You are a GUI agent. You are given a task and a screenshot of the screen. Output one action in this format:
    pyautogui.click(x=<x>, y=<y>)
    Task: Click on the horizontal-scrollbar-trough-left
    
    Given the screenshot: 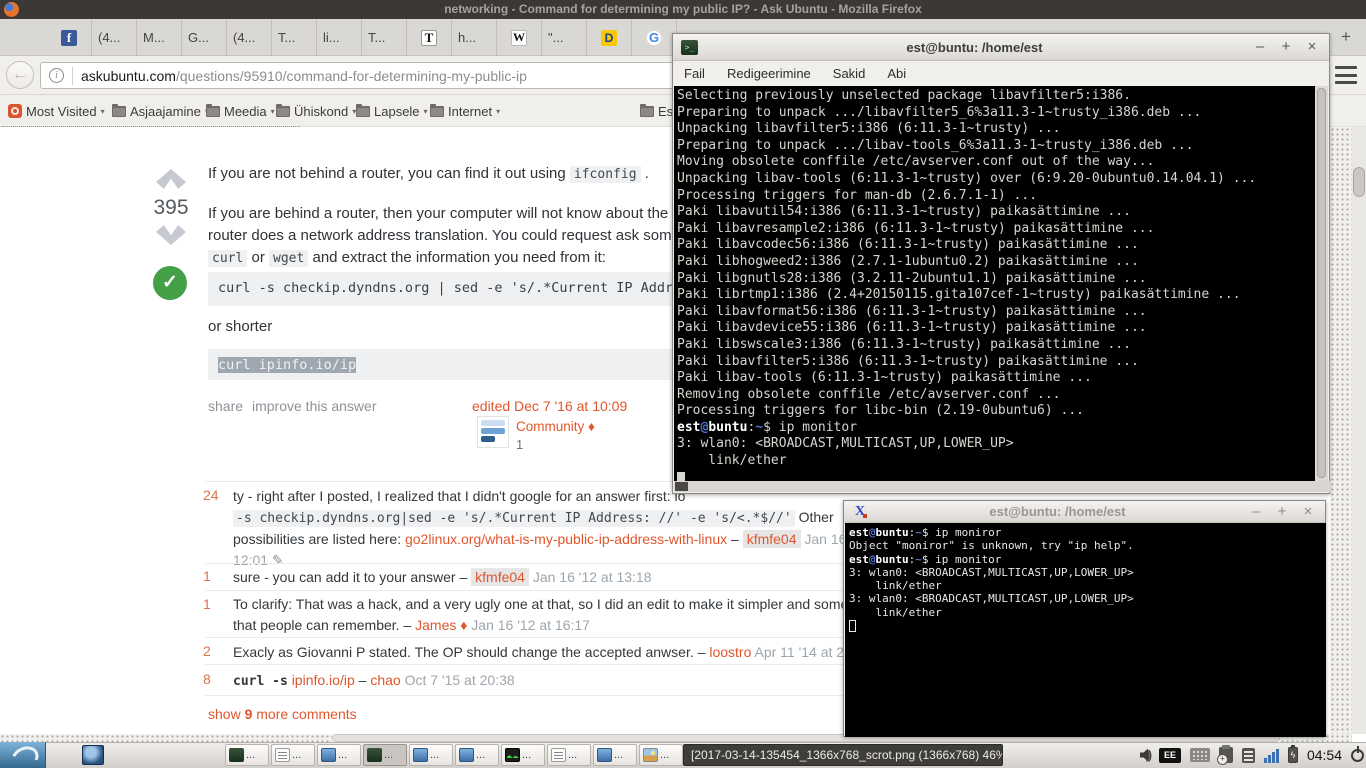 What is the action you would take?
    pyautogui.click(x=166, y=738)
    